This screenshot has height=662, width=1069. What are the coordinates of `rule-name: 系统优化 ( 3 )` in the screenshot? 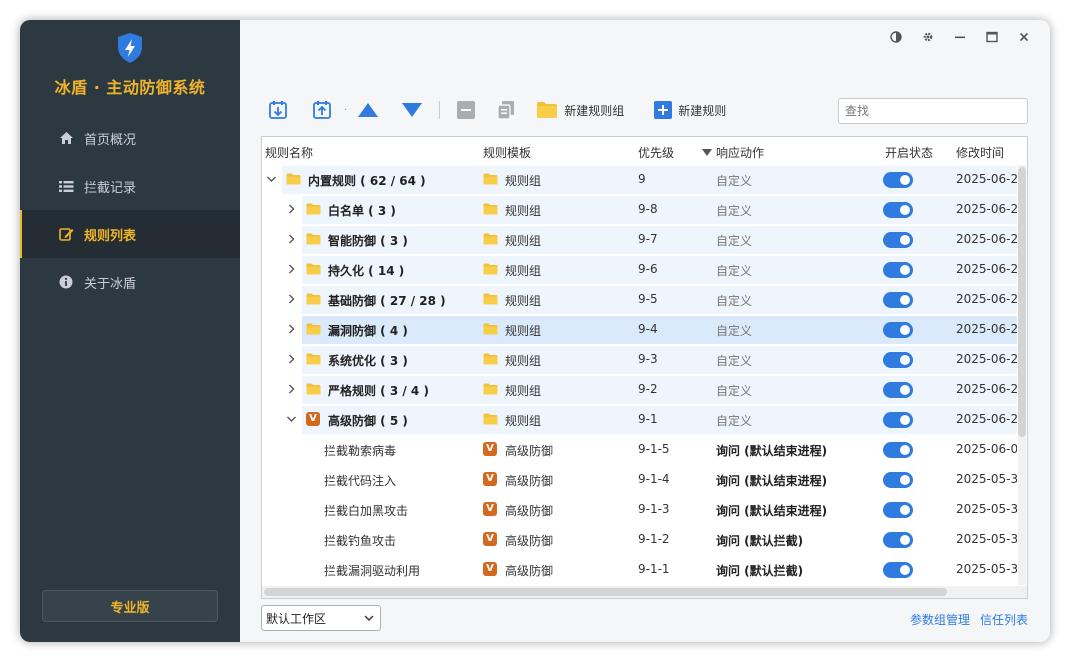 It's located at (368, 361).